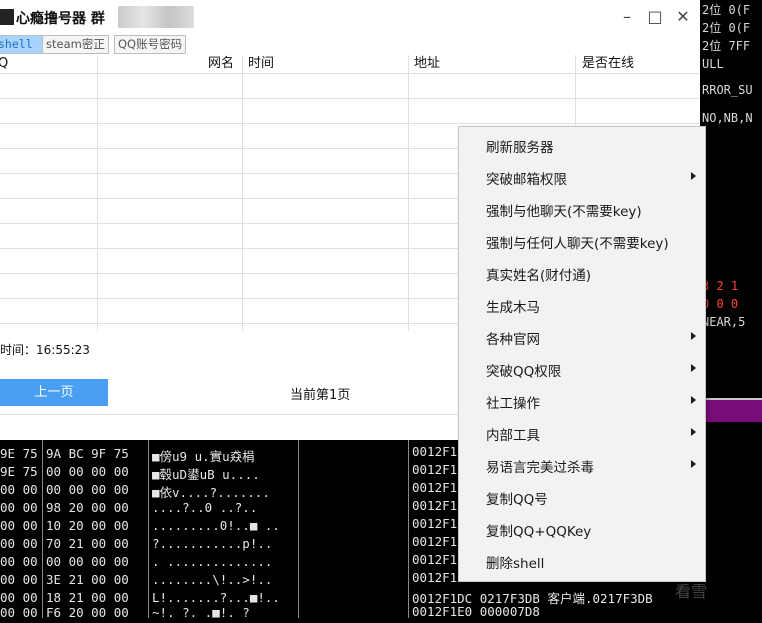 The width and height of the screenshot is (762, 623). I want to click on highlight-bar, so click(731, 411).